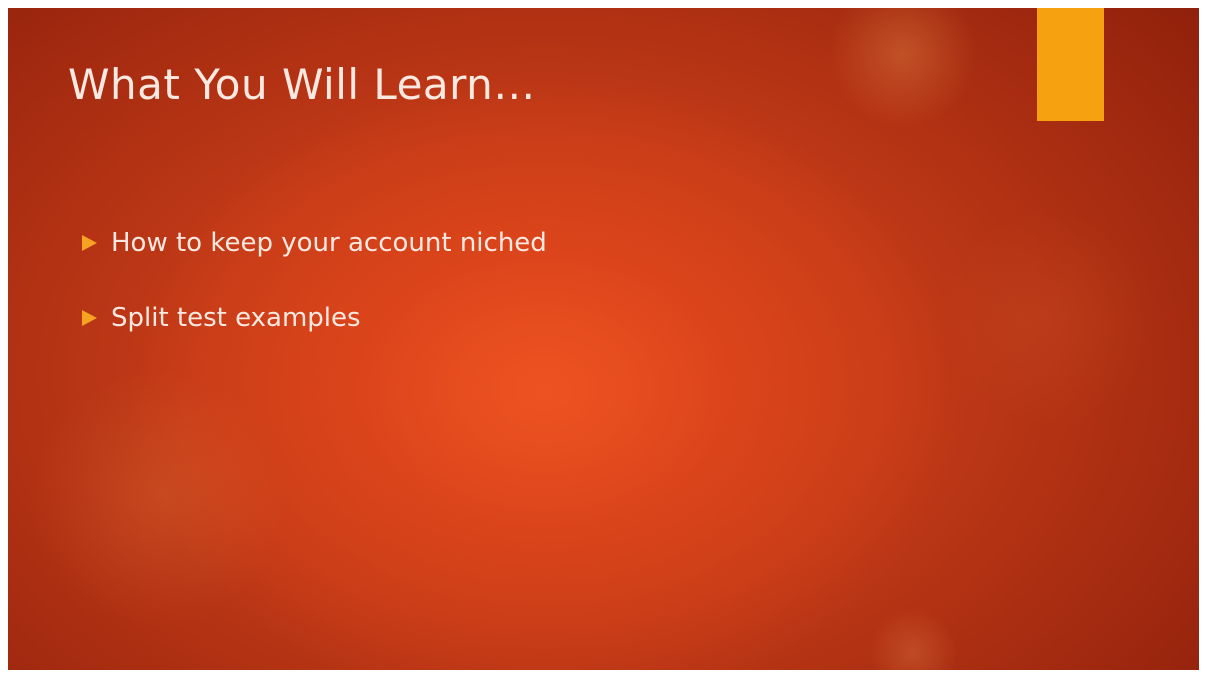  I want to click on bullet-item: Split test examples, so click(314, 318).